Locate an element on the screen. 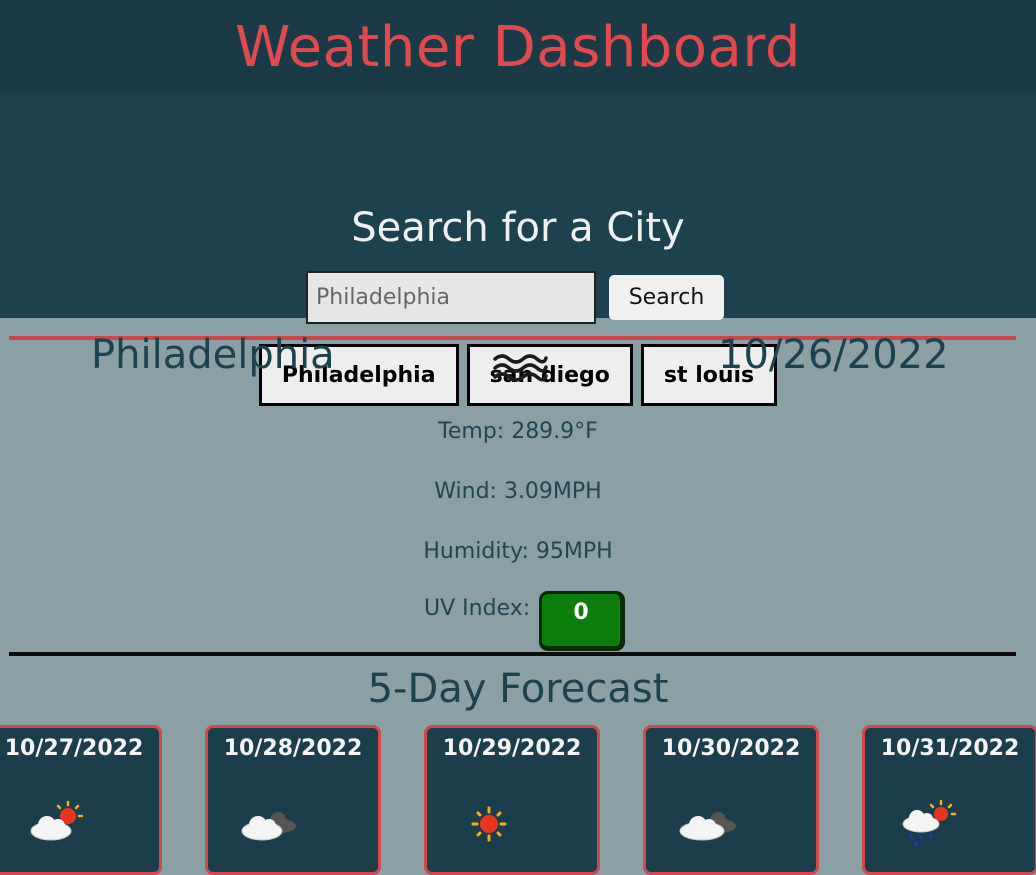 The image size is (1036, 875). app-title: Weather Dashboard is located at coordinates (518, 47).